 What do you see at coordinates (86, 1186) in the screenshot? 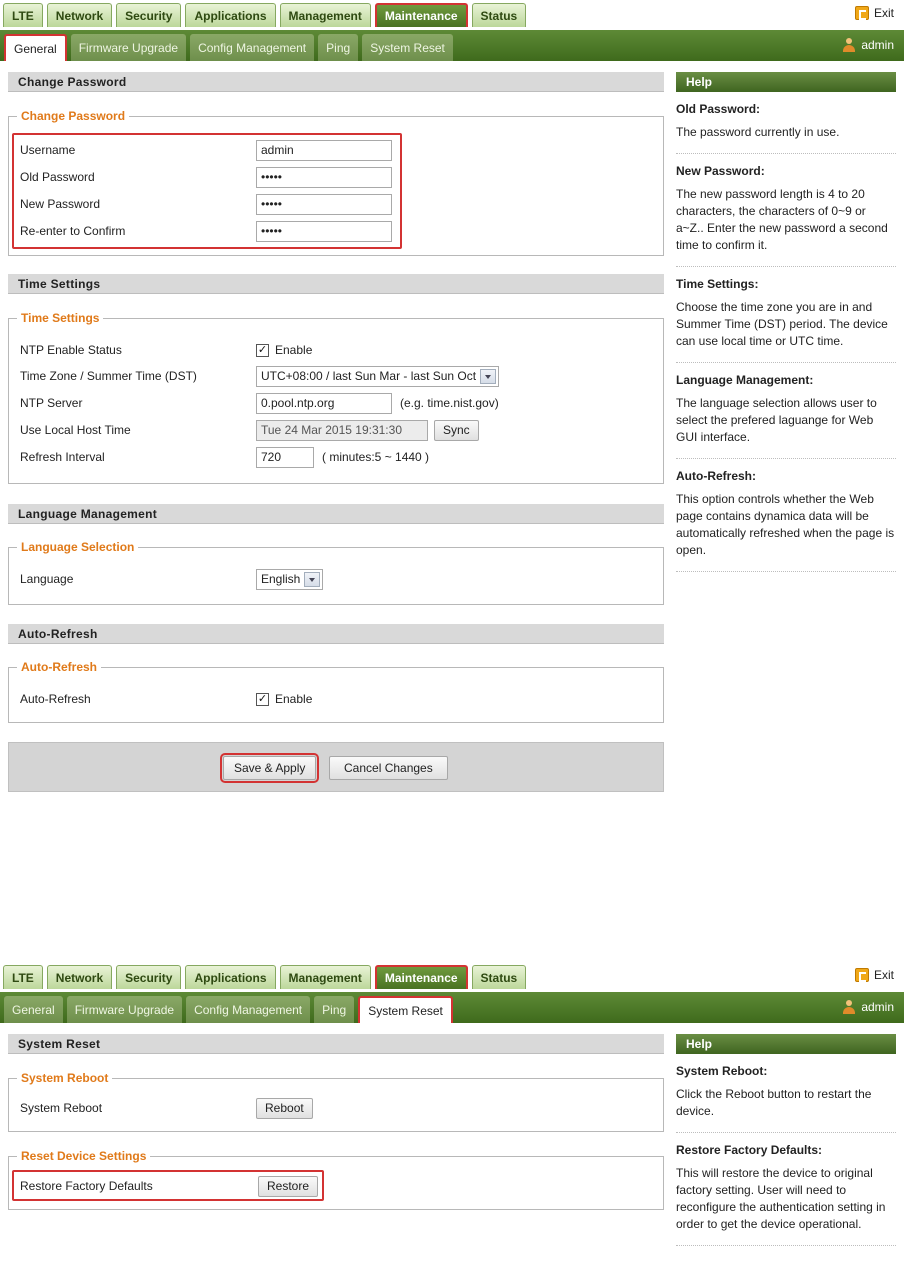
I see `restore-factory-label: Restore Factory Defaults` at bounding box center [86, 1186].